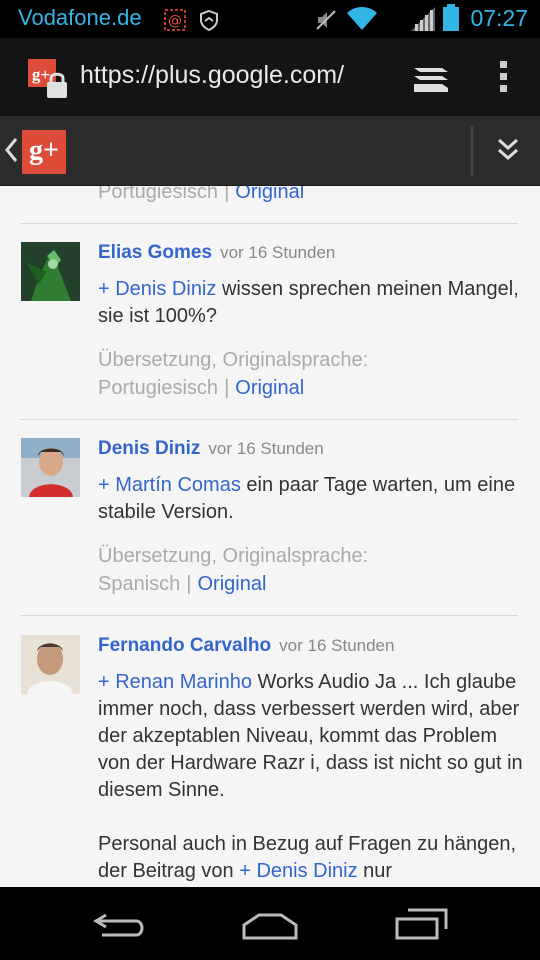  I want to click on mute-icon, so click(326, 22).